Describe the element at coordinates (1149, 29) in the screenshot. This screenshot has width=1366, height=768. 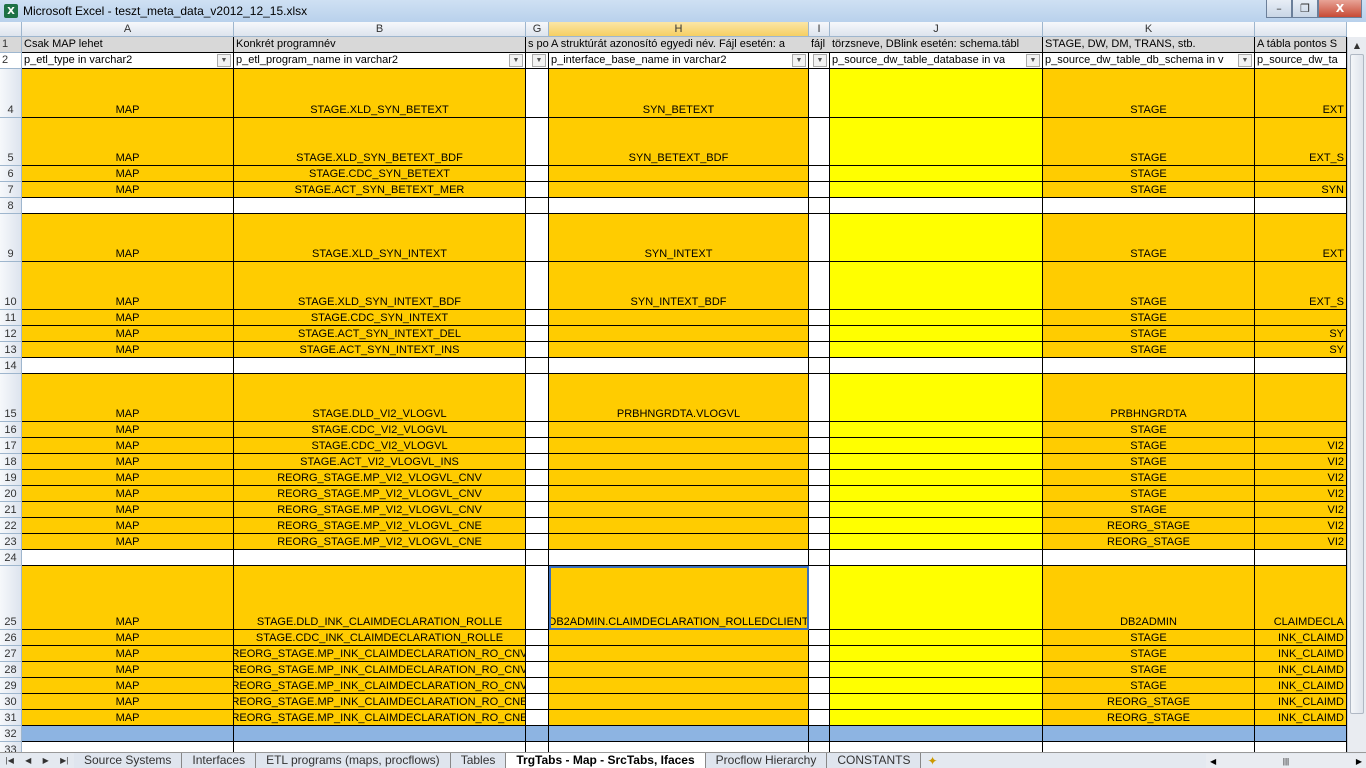
I see `column-header-K: K` at that location.